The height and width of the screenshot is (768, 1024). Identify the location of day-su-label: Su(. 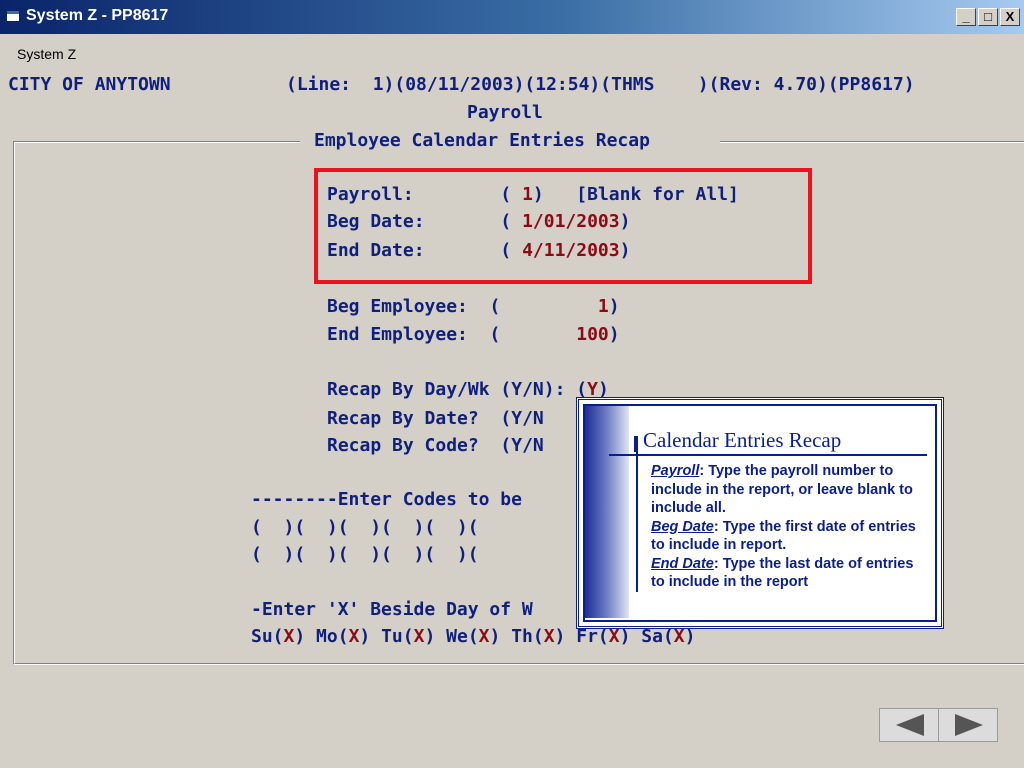
(267, 636).